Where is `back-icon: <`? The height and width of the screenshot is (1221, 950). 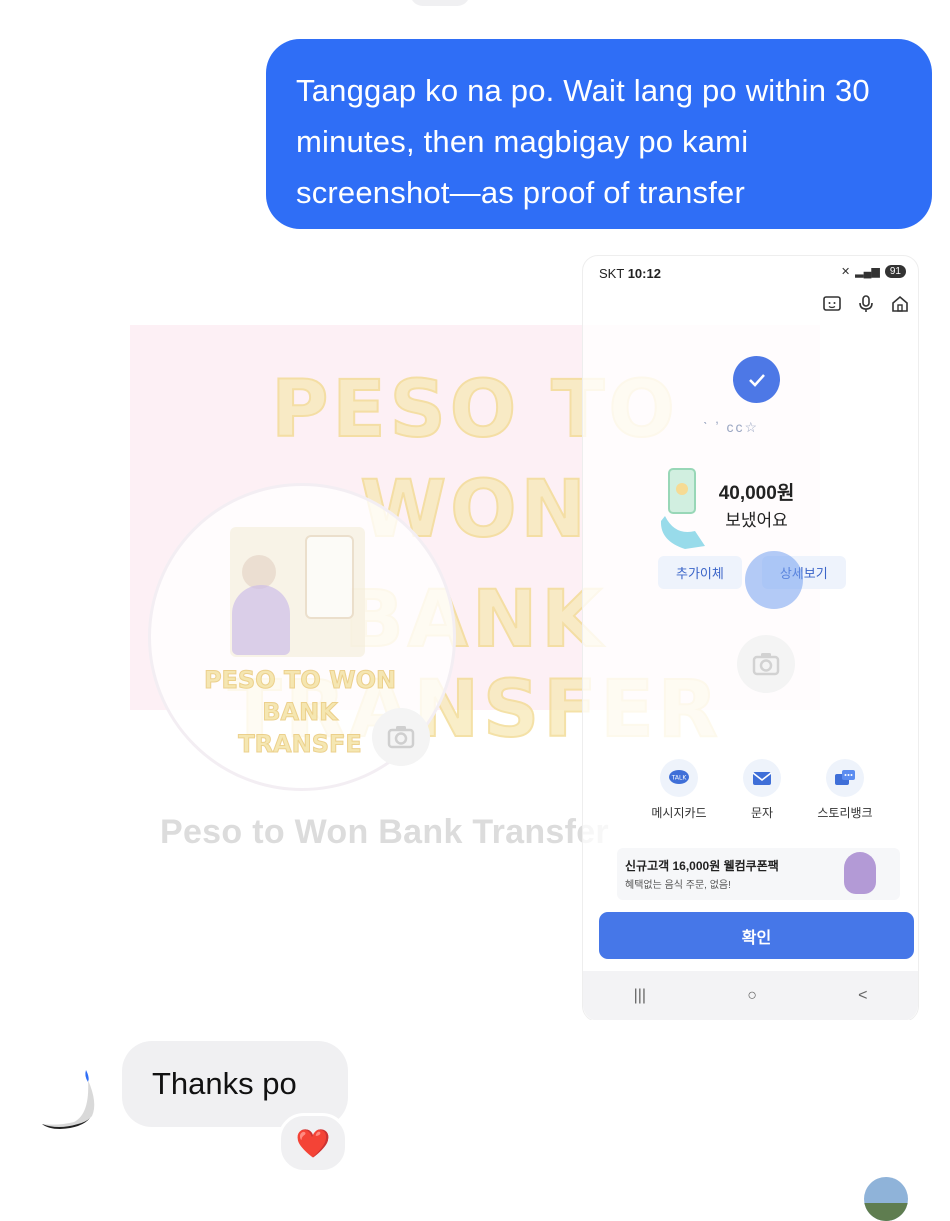
back-icon: < is located at coordinates (863, 995).